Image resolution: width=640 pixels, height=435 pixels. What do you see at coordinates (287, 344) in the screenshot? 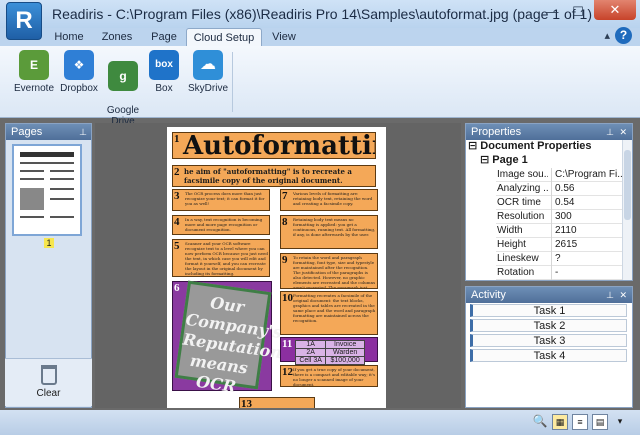
I see `zone-number: 11` at bounding box center [287, 344].